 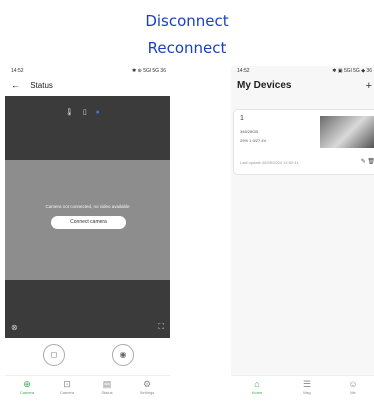 I want to click on device-actions: ✎ 🗑, so click(x=367, y=161).